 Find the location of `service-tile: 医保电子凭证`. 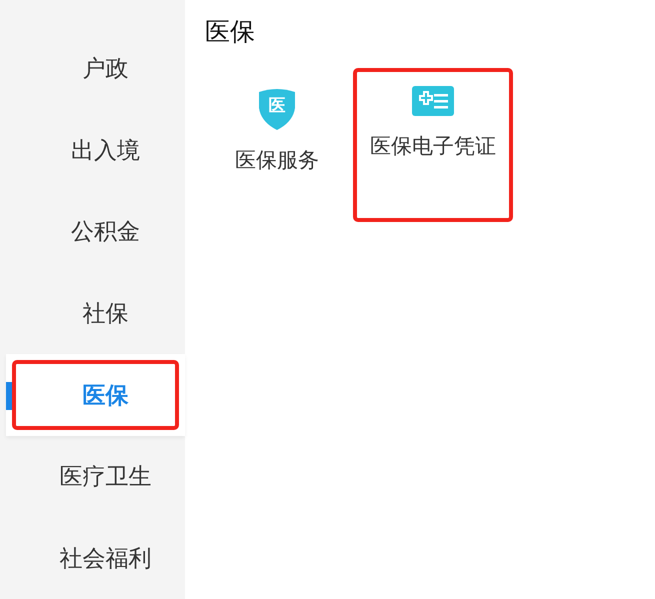

service-tile: 医保电子凭证 is located at coordinates (433, 145).